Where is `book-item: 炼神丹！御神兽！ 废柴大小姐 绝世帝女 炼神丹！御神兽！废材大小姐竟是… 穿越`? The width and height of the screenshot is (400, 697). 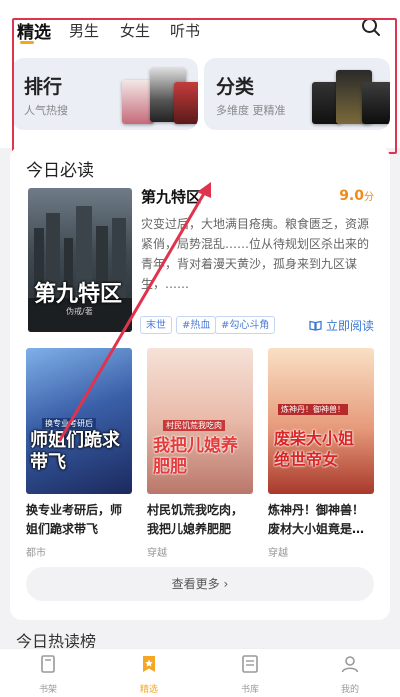 book-item: 炼神丹！御神兽！ 废柴大小姐 绝世帝女 炼神丹！御神兽！废材大小姐竟是… 穿越 is located at coordinates (321, 453).